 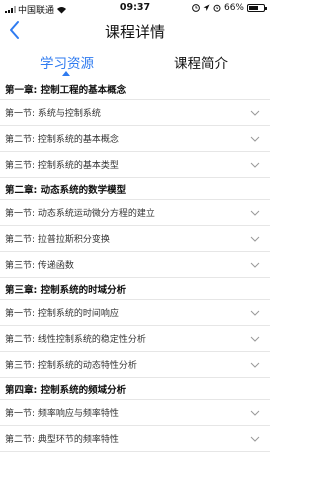 What do you see at coordinates (71, 366) in the screenshot?
I see `section-label: 第三节: 控制系统的动态特性分析` at bounding box center [71, 366].